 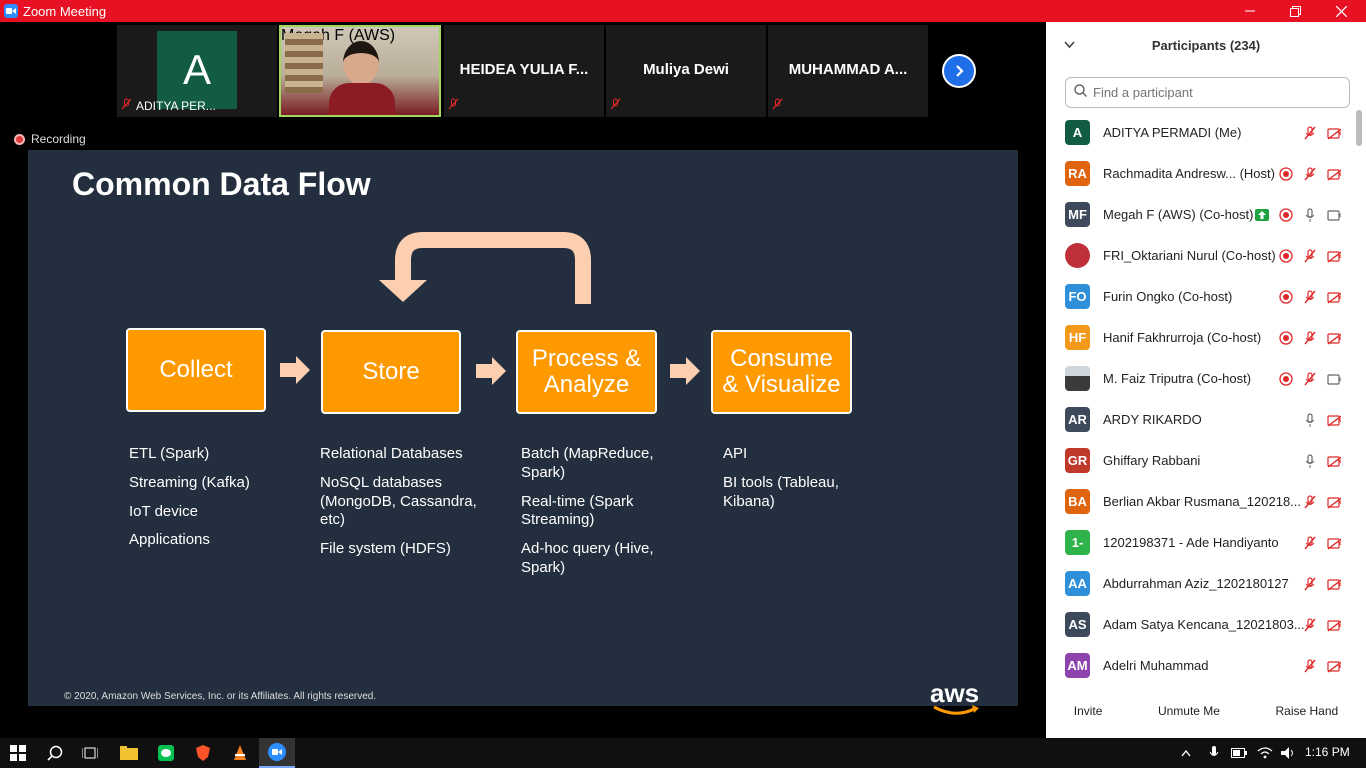 I want to click on tray-chevron-icon, so click(x=1186, y=753).